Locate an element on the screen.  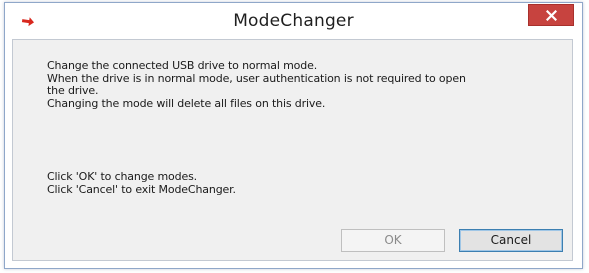
title-bar: ModeChanger is located at coordinates (293, 21).